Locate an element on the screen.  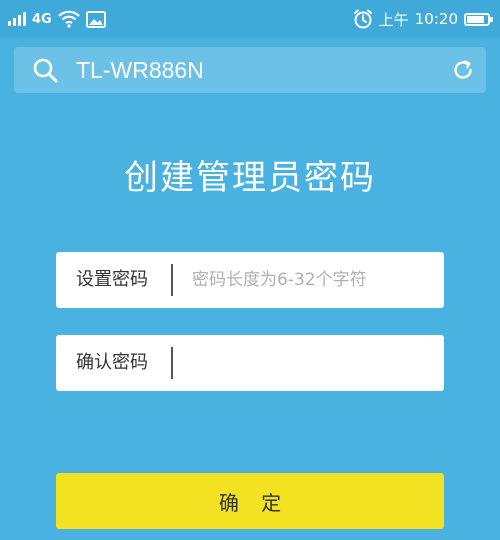
confirm-password-label: 确认密码 is located at coordinates (112, 362).